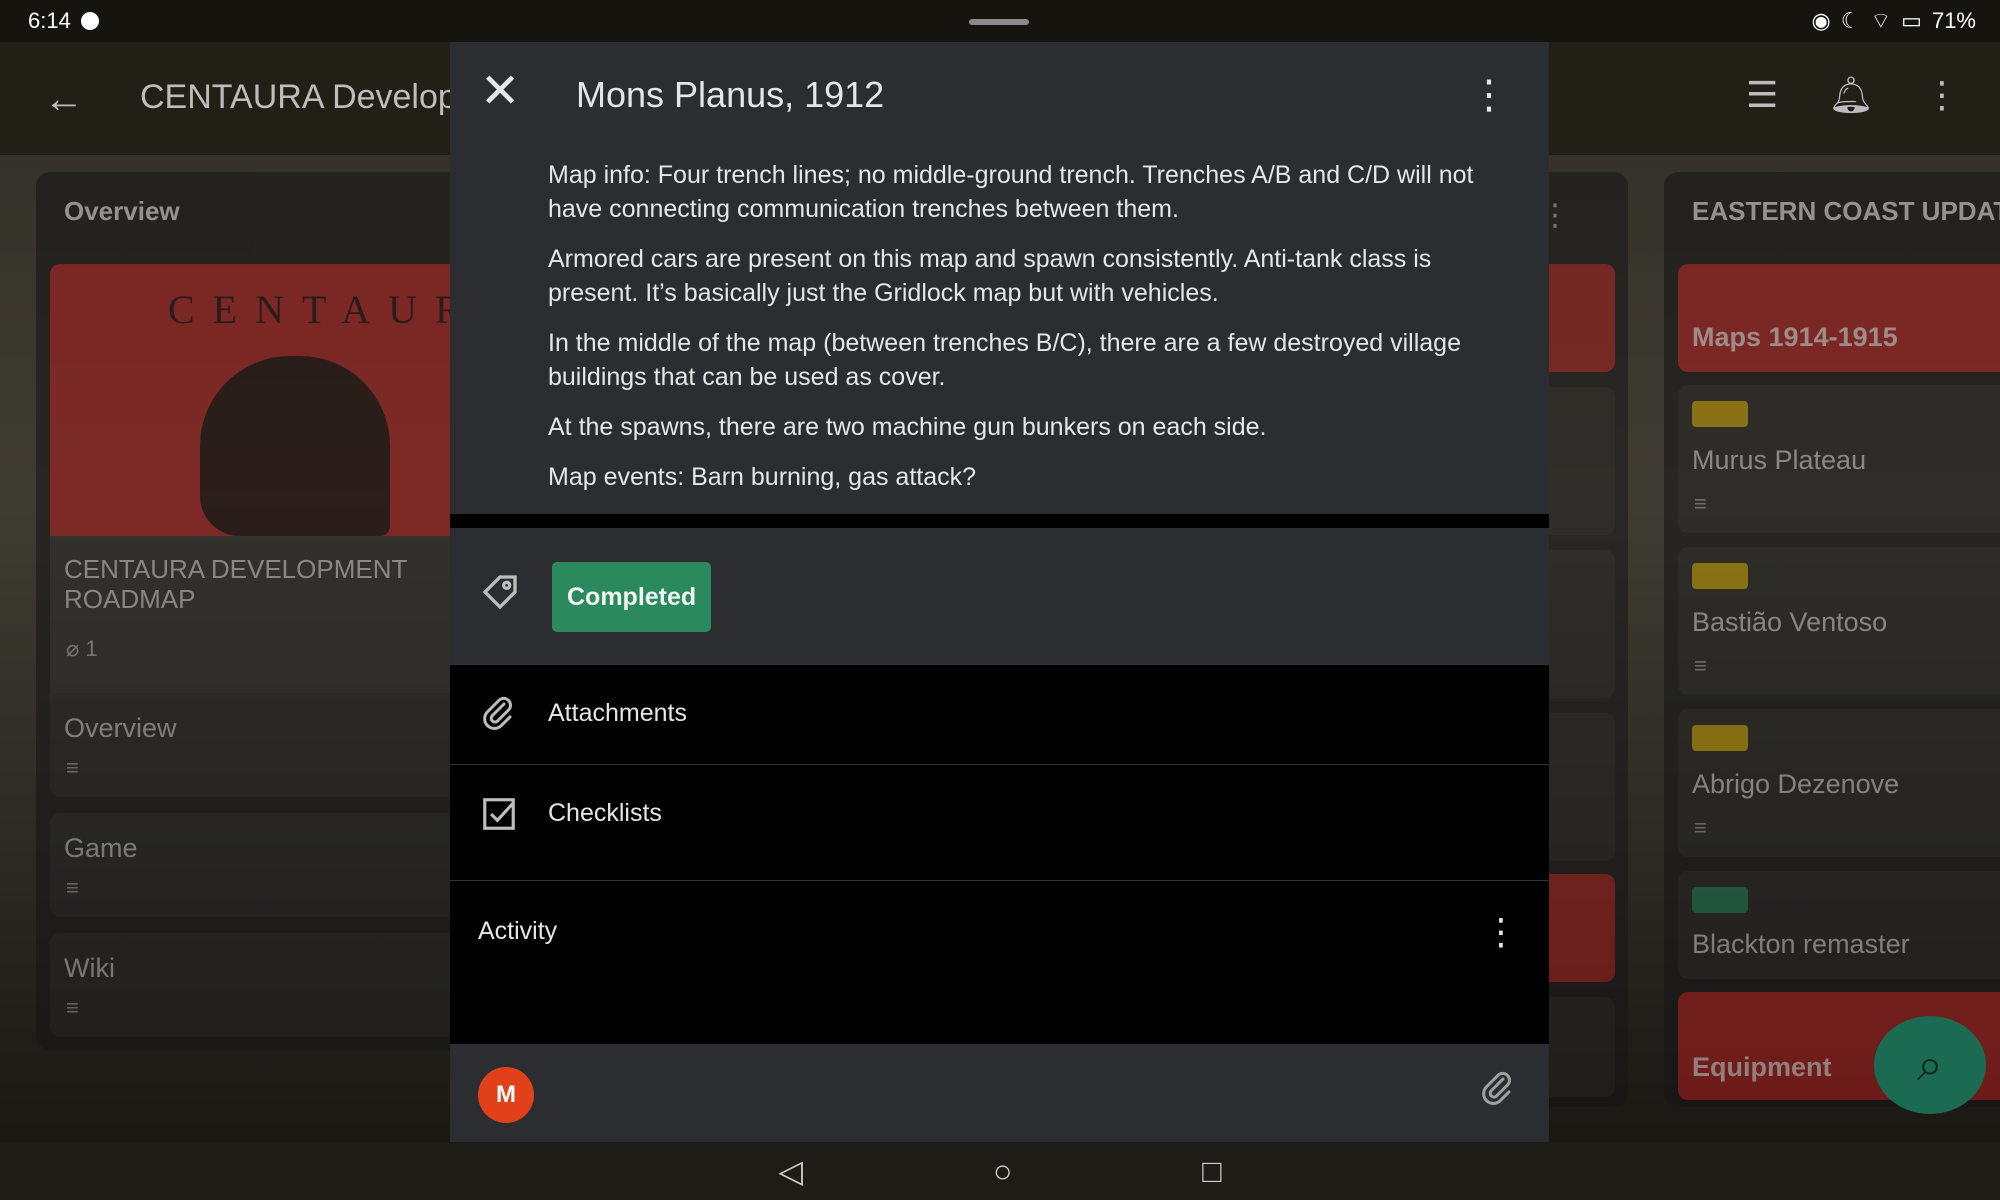 The width and height of the screenshot is (2000, 1200). What do you see at coordinates (499, 814) in the screenshot?
I see `checkbox-icon` at bounding box center [499, 814].